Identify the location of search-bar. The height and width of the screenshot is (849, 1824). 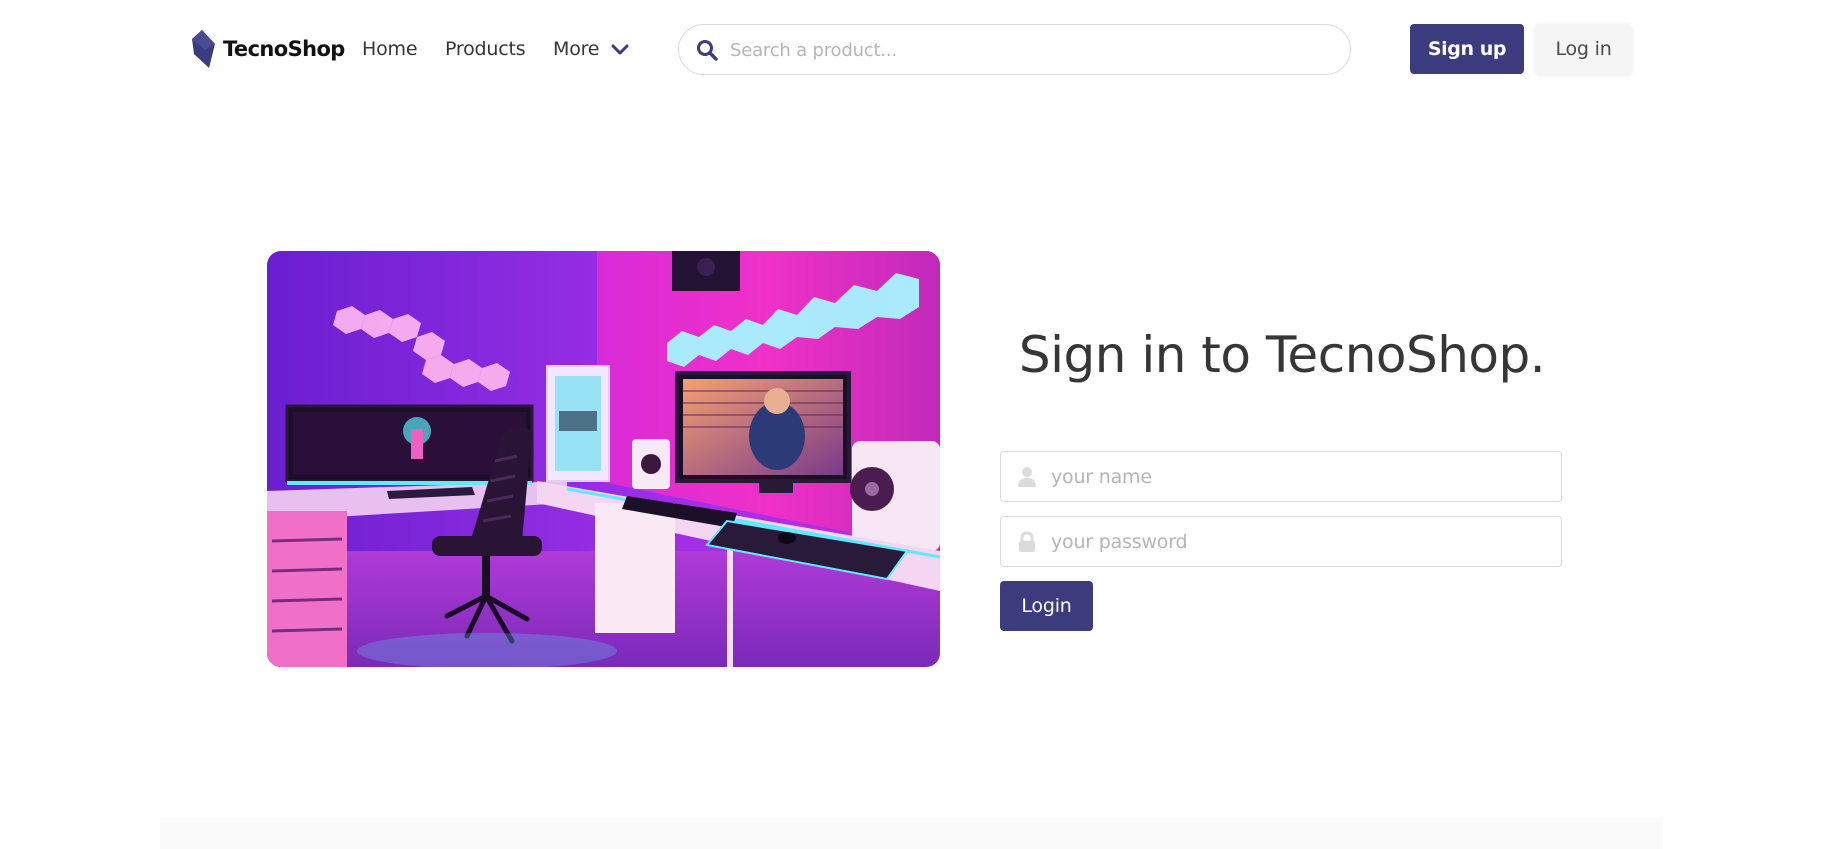
(1014, 49).